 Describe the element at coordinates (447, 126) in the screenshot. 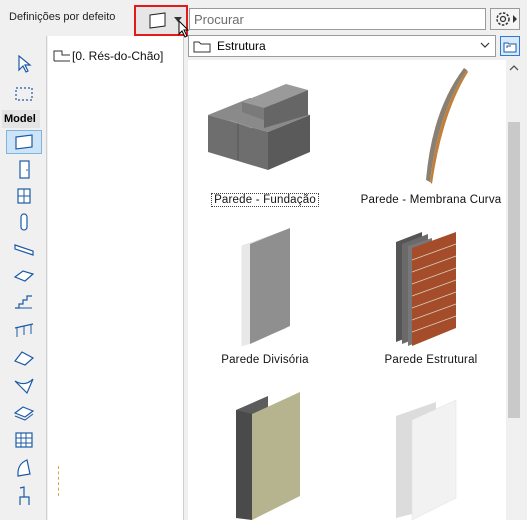

I see `curved-membrane-wall-thumbnail` at that location.